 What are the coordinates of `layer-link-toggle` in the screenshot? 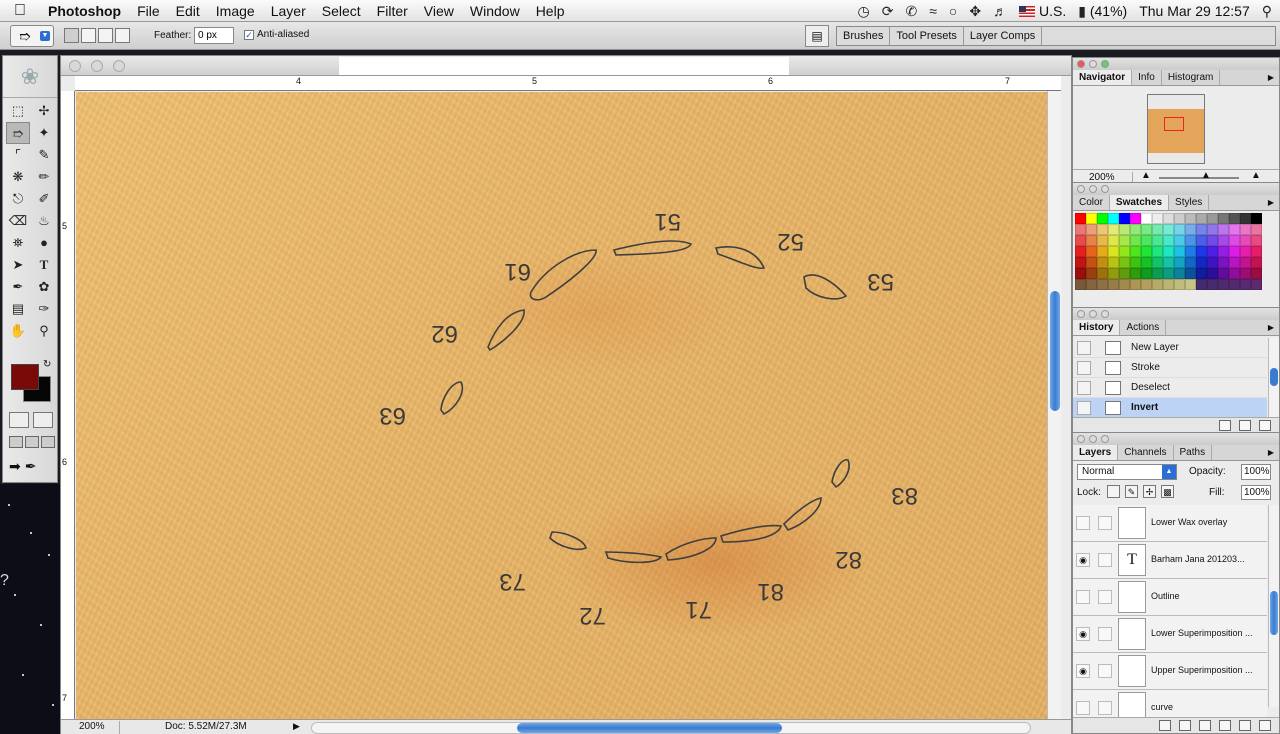 It's located at (1105, 597).